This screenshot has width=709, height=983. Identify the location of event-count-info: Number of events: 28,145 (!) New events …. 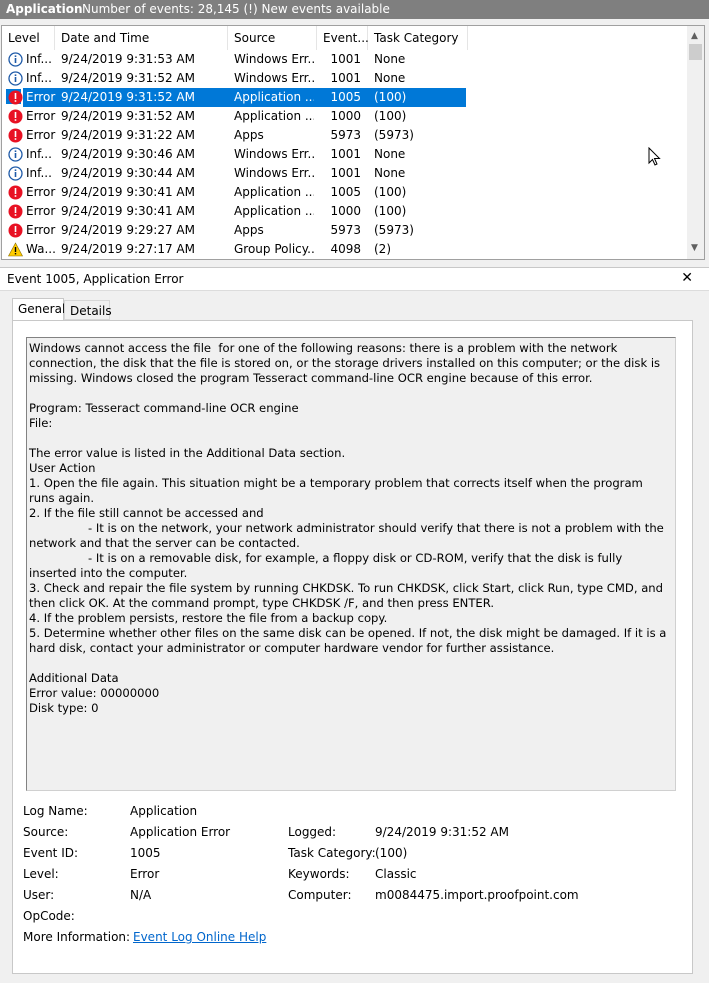
(236, 9).